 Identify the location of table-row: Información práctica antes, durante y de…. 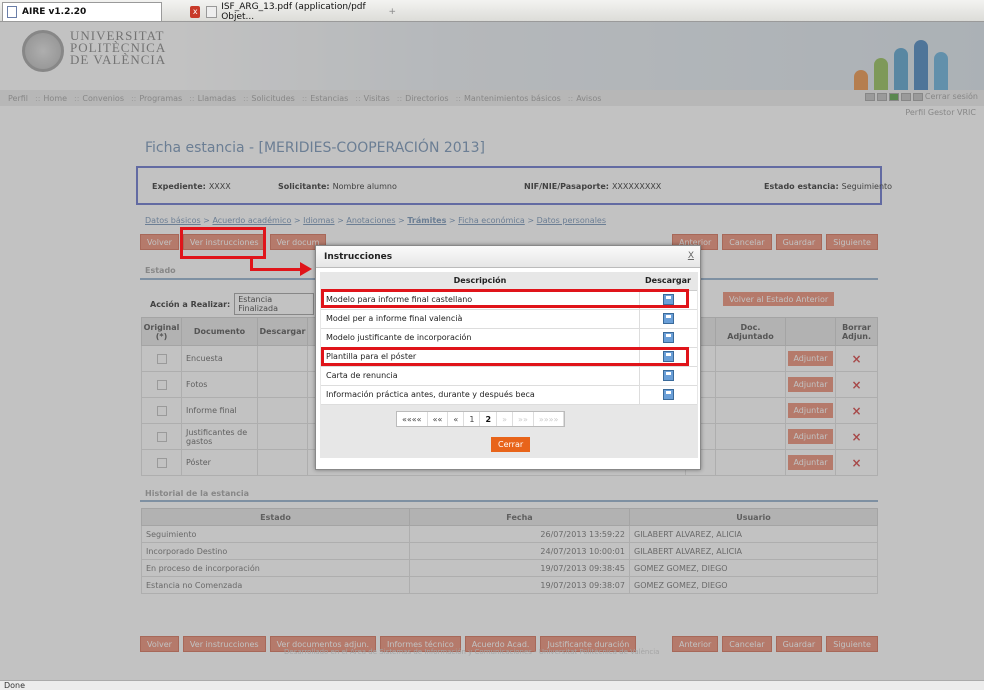
(509, 395).